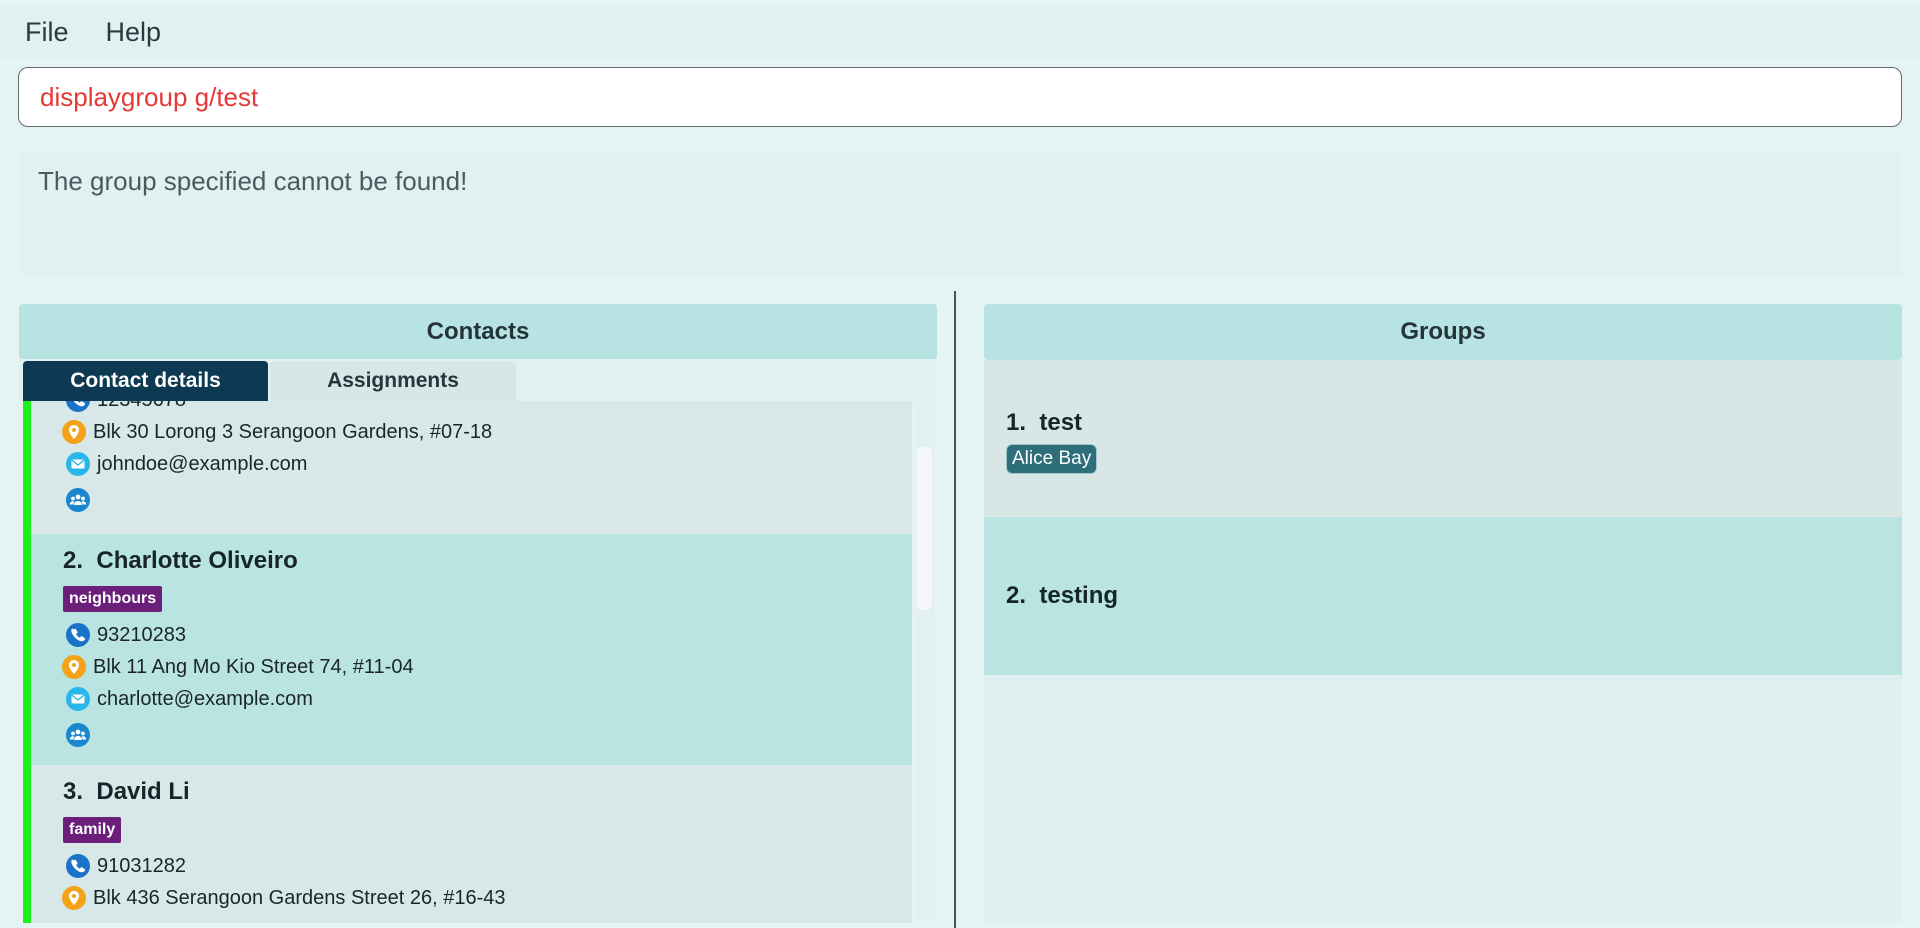  I want to click on contact-address: Blk 11 Ang Mo Kio Street 74, #11-04, so click(253, 666).